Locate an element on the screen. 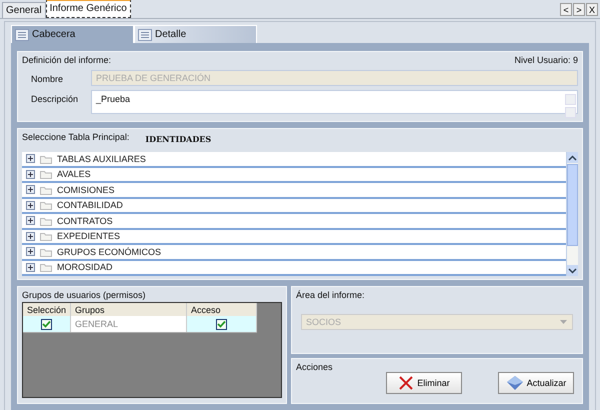 The width and height of the screenshot is (600, 410). tree-item: TABLAS AUXILIARES is located at coordinates (294, 160).